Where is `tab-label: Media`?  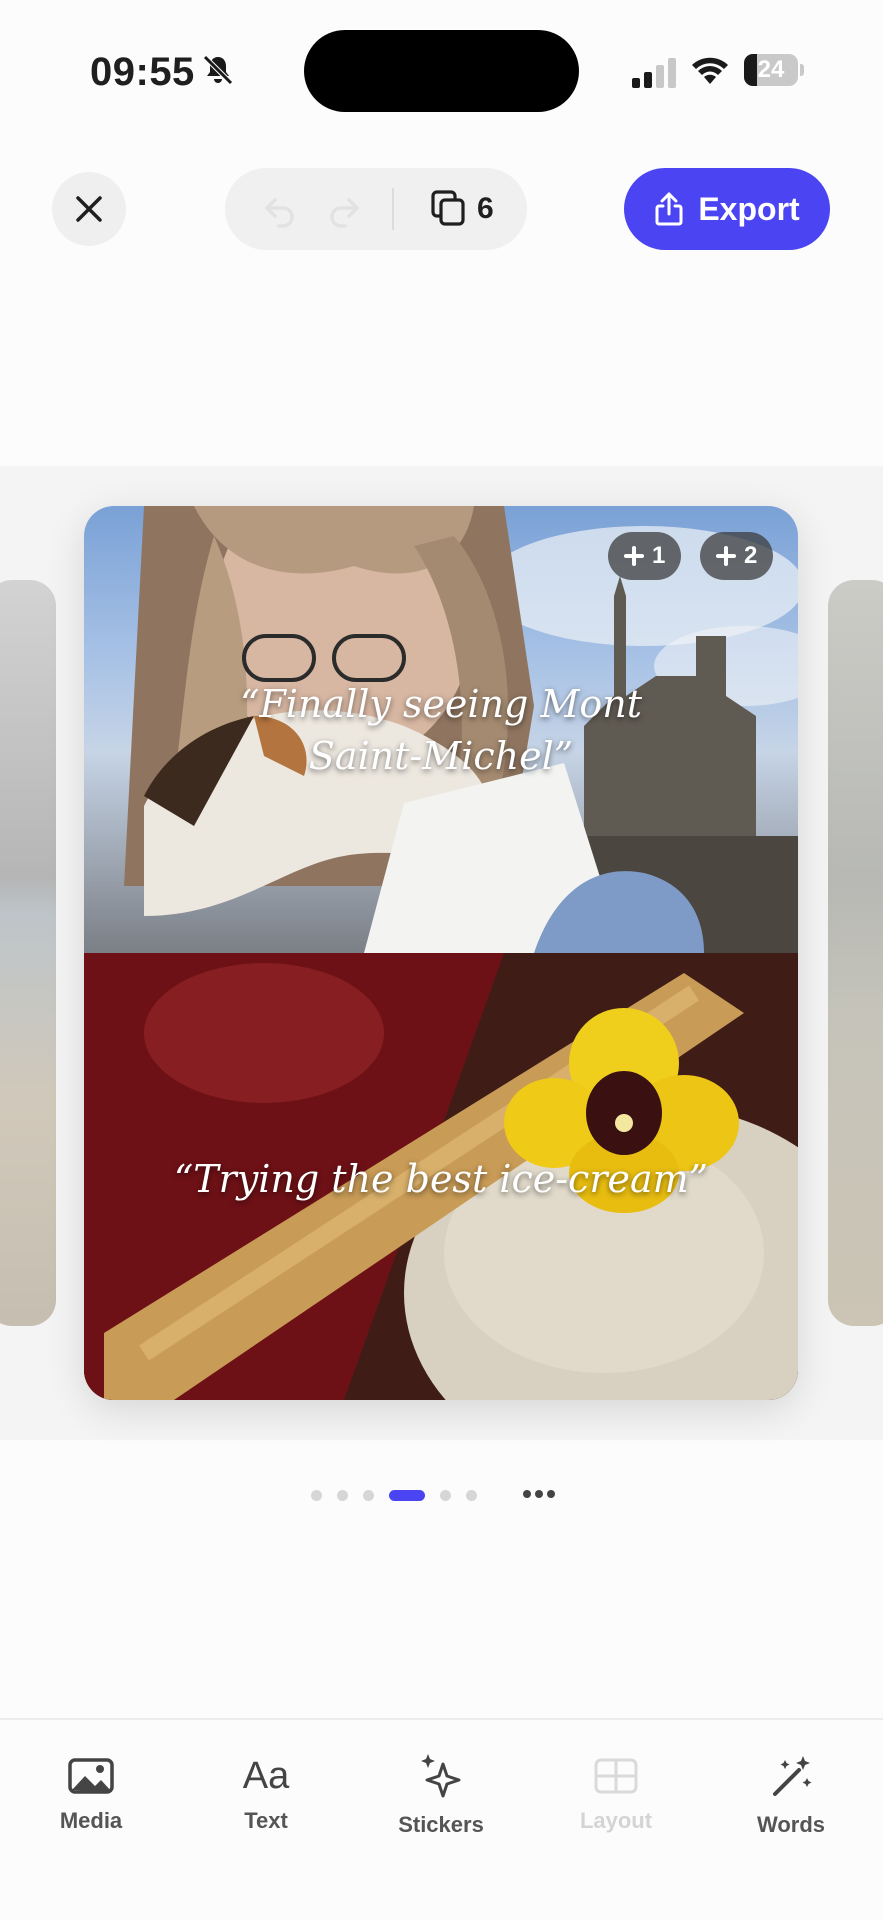
tab-label: Media is located at coordinates (91, 1820).